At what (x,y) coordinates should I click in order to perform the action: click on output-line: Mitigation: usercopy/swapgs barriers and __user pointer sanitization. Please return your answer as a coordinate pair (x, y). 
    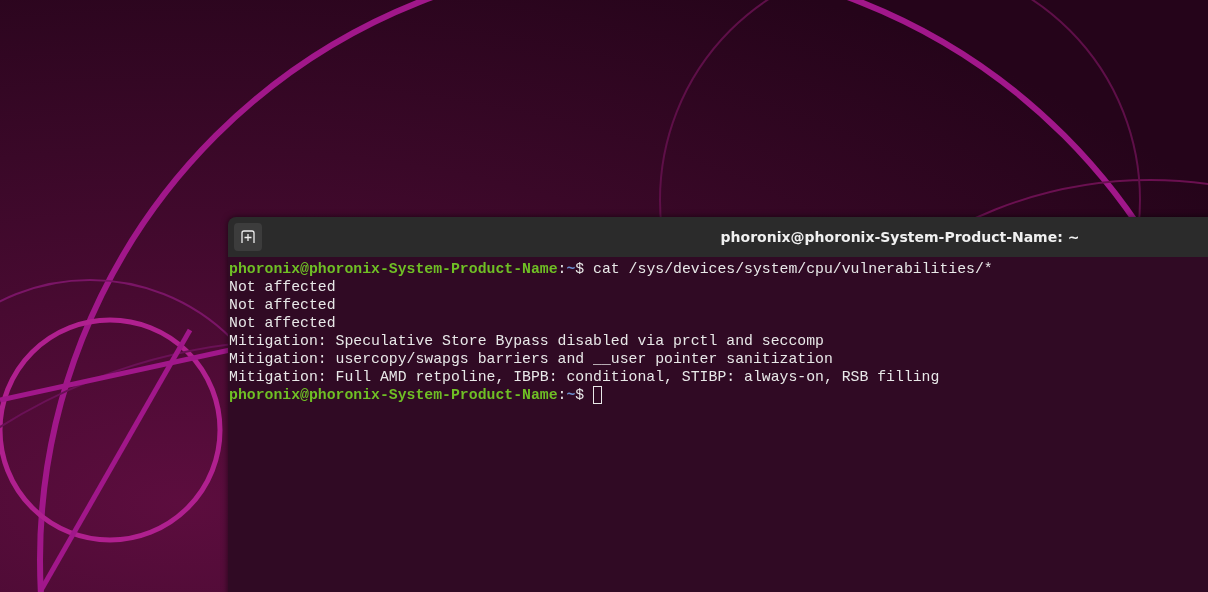
    Looking at the image, I should click on (531, 359).